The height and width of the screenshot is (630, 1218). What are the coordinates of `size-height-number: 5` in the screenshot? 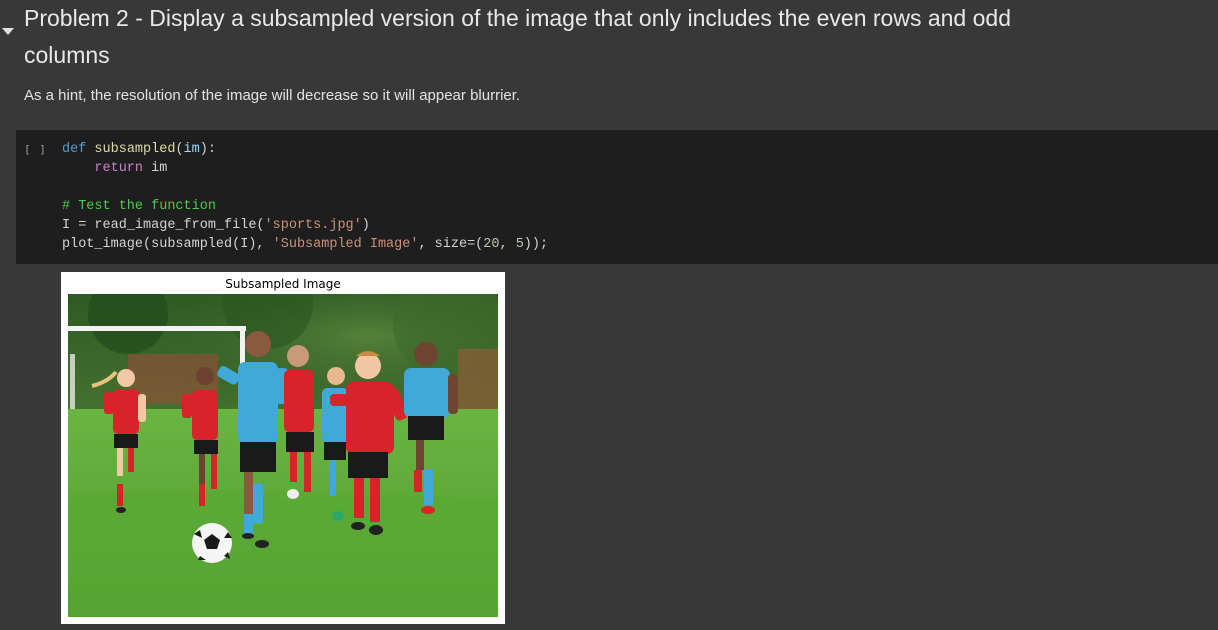 It's located at (519, 244).